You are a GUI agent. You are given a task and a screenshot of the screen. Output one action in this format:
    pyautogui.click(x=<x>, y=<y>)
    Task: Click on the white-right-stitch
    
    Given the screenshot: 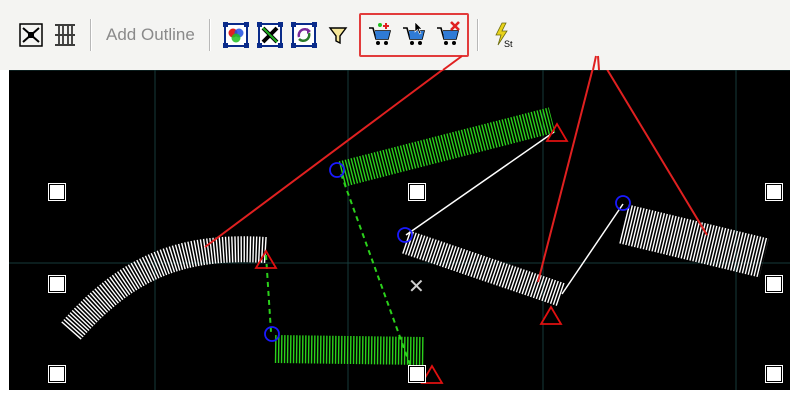 What is the action you would take?
    pyautogui.click(x=694, y=241)
    